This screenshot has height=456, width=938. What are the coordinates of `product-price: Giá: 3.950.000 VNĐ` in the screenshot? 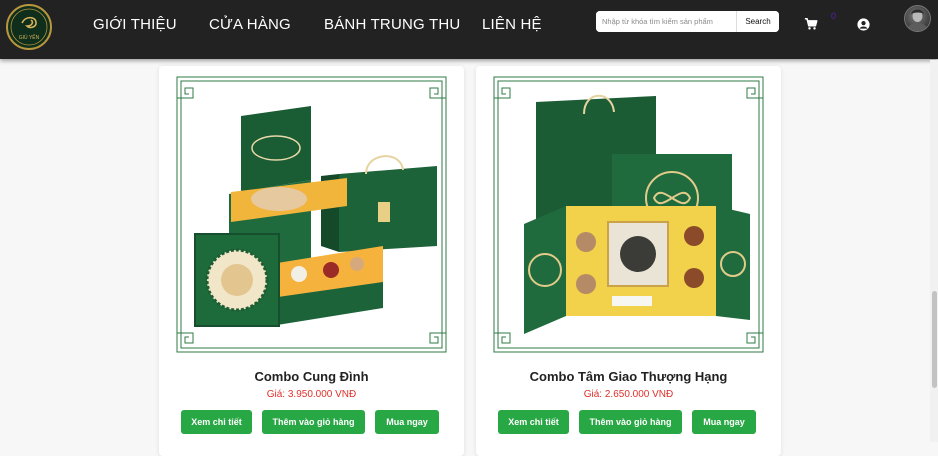 It's located at (311, 394).